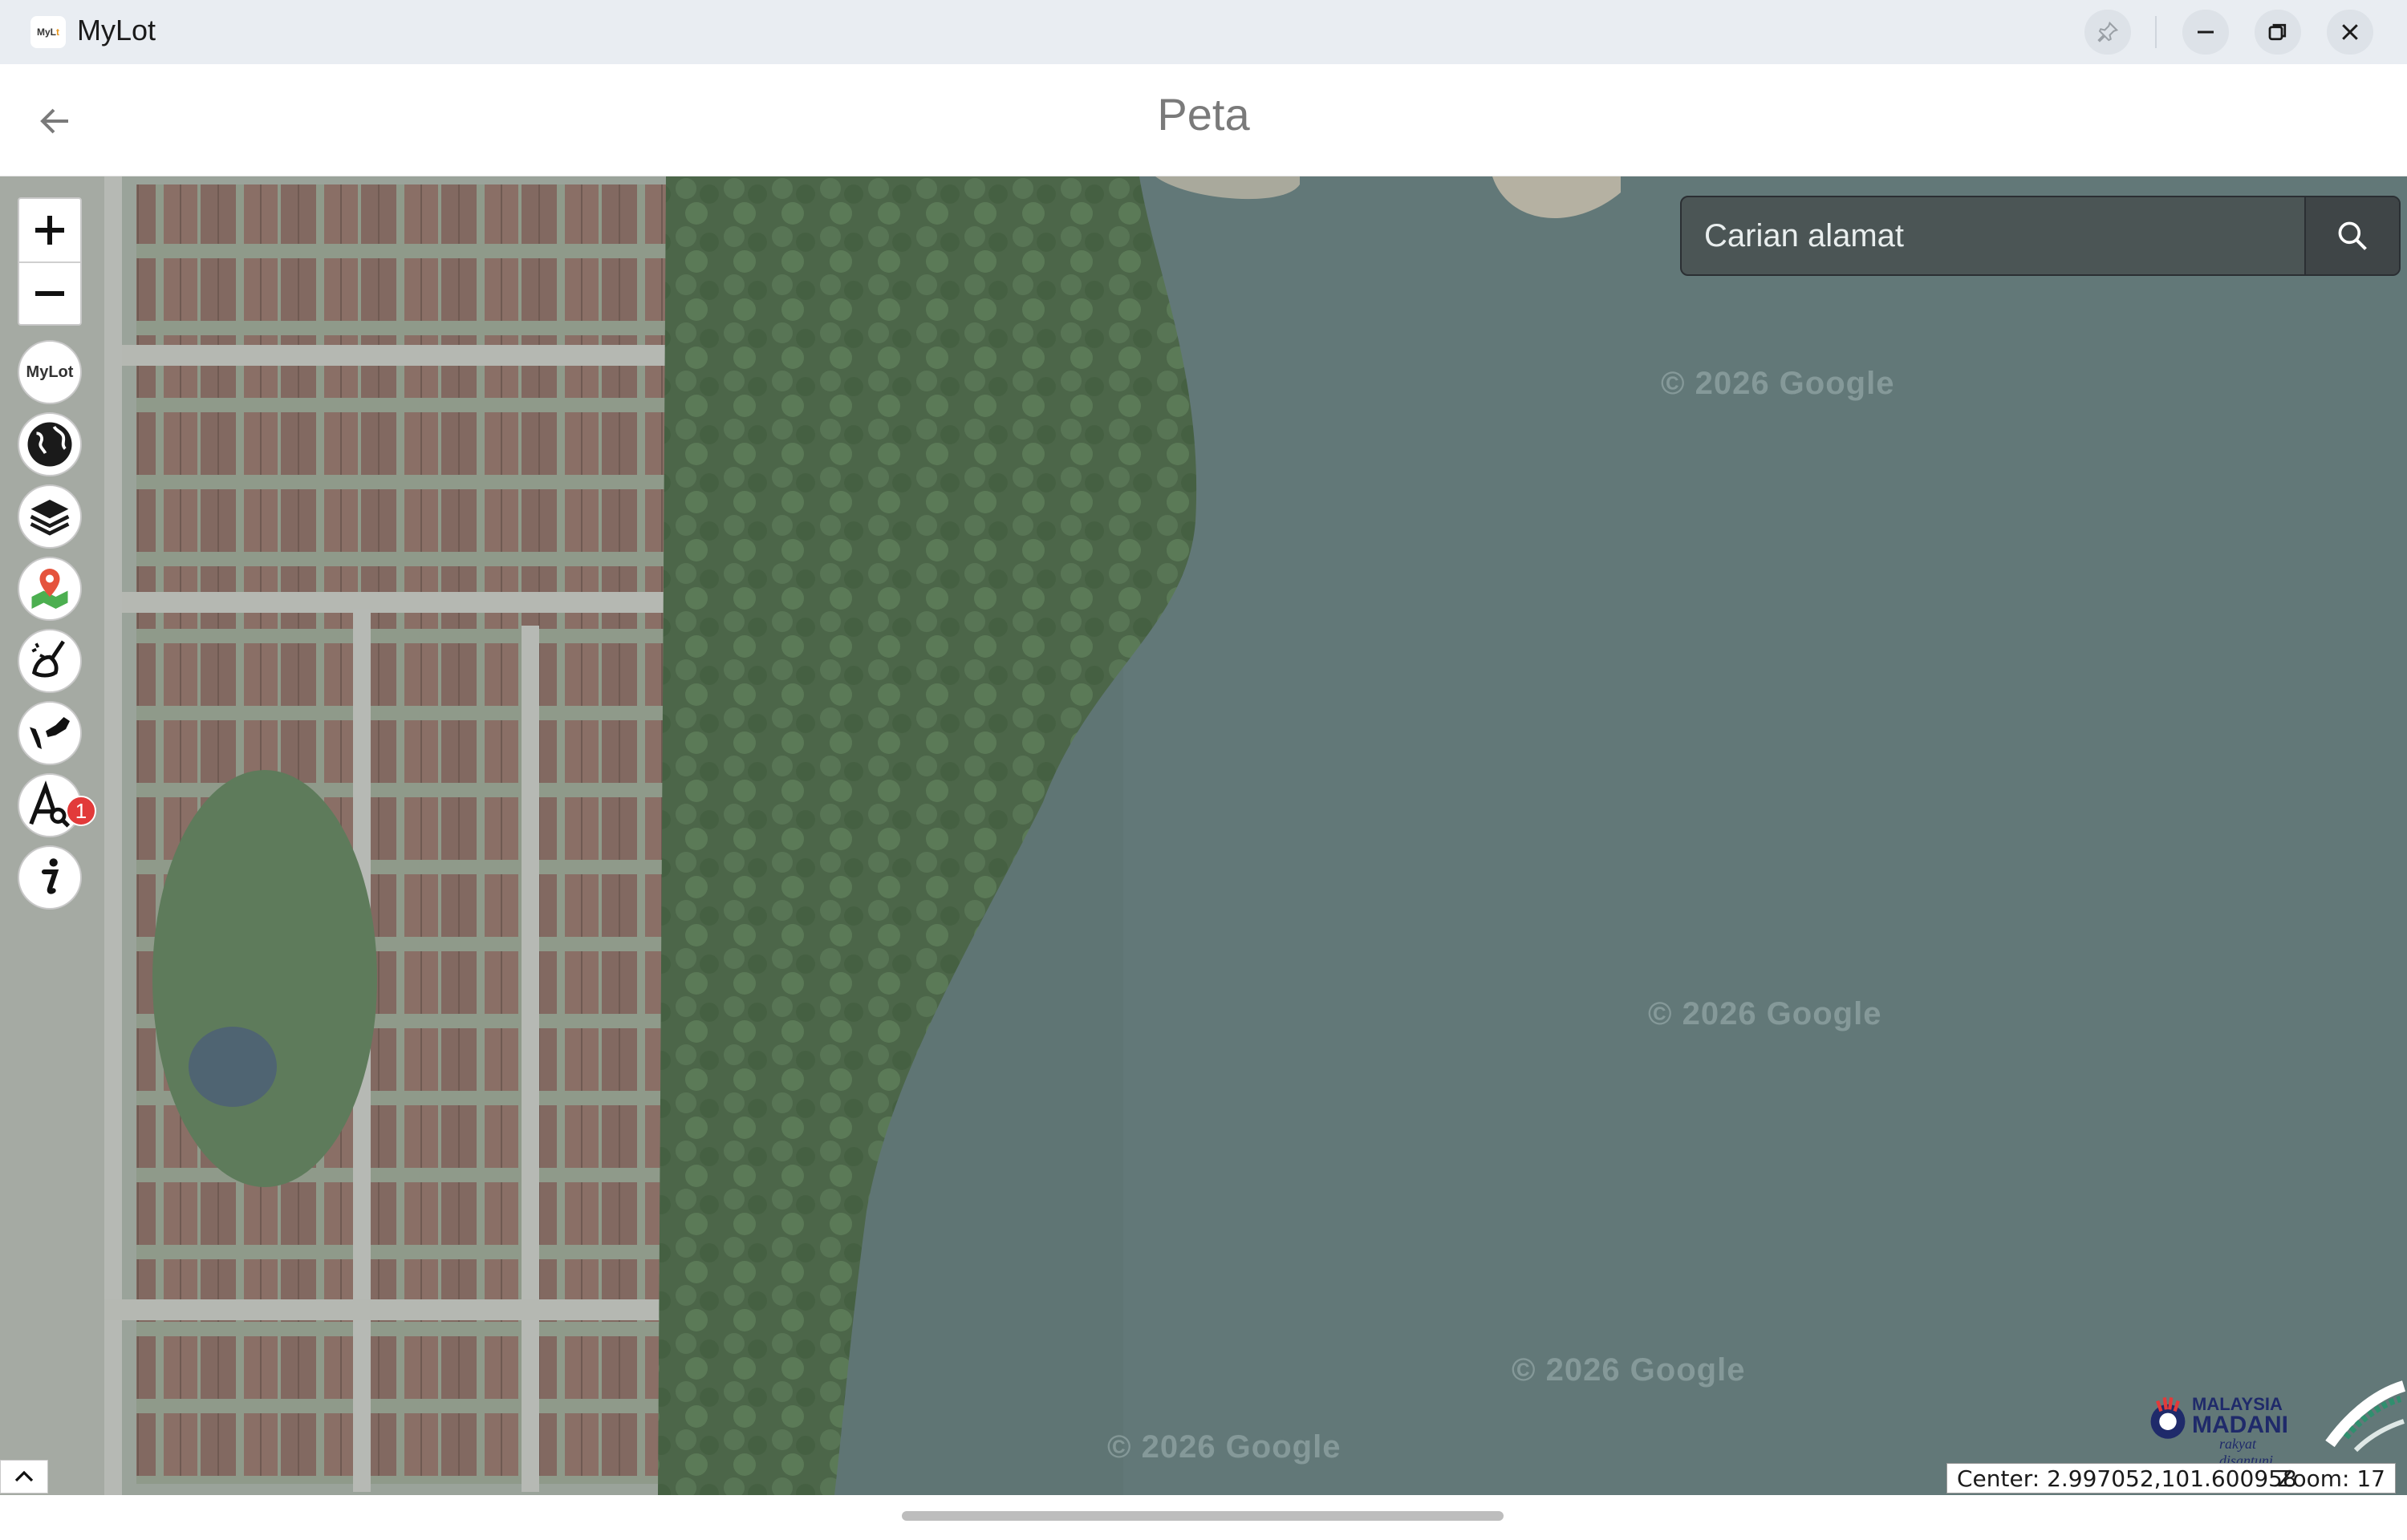 The image size is (2407, 1540). I want to click on zoom-controls, so click(50, 261).